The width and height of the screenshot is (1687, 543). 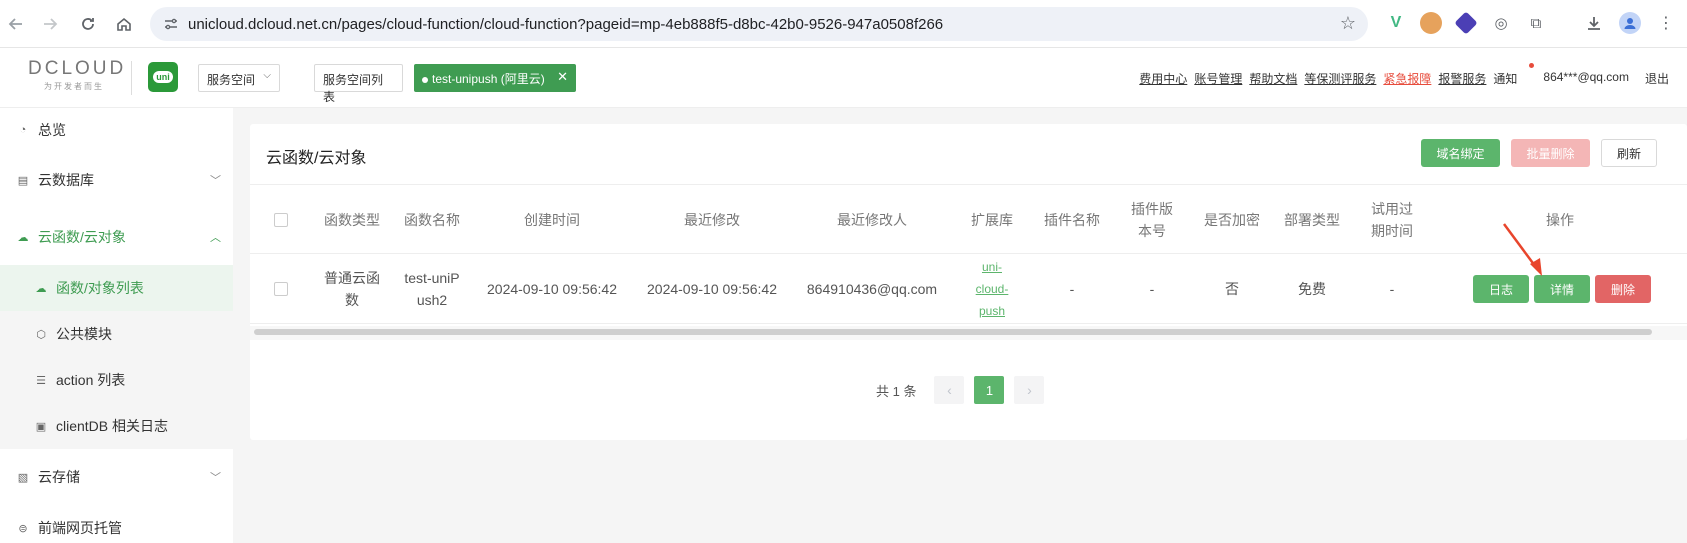 I want to click on header-divider, so click(x=131, y=78).